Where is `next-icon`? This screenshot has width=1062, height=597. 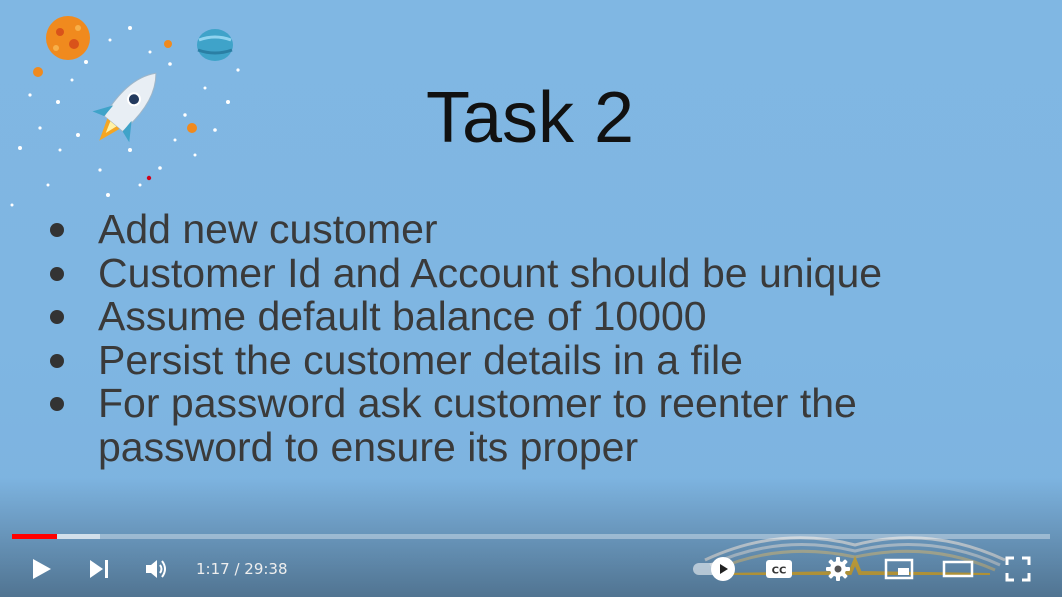 next-icon is located at coordinates (99, 569).